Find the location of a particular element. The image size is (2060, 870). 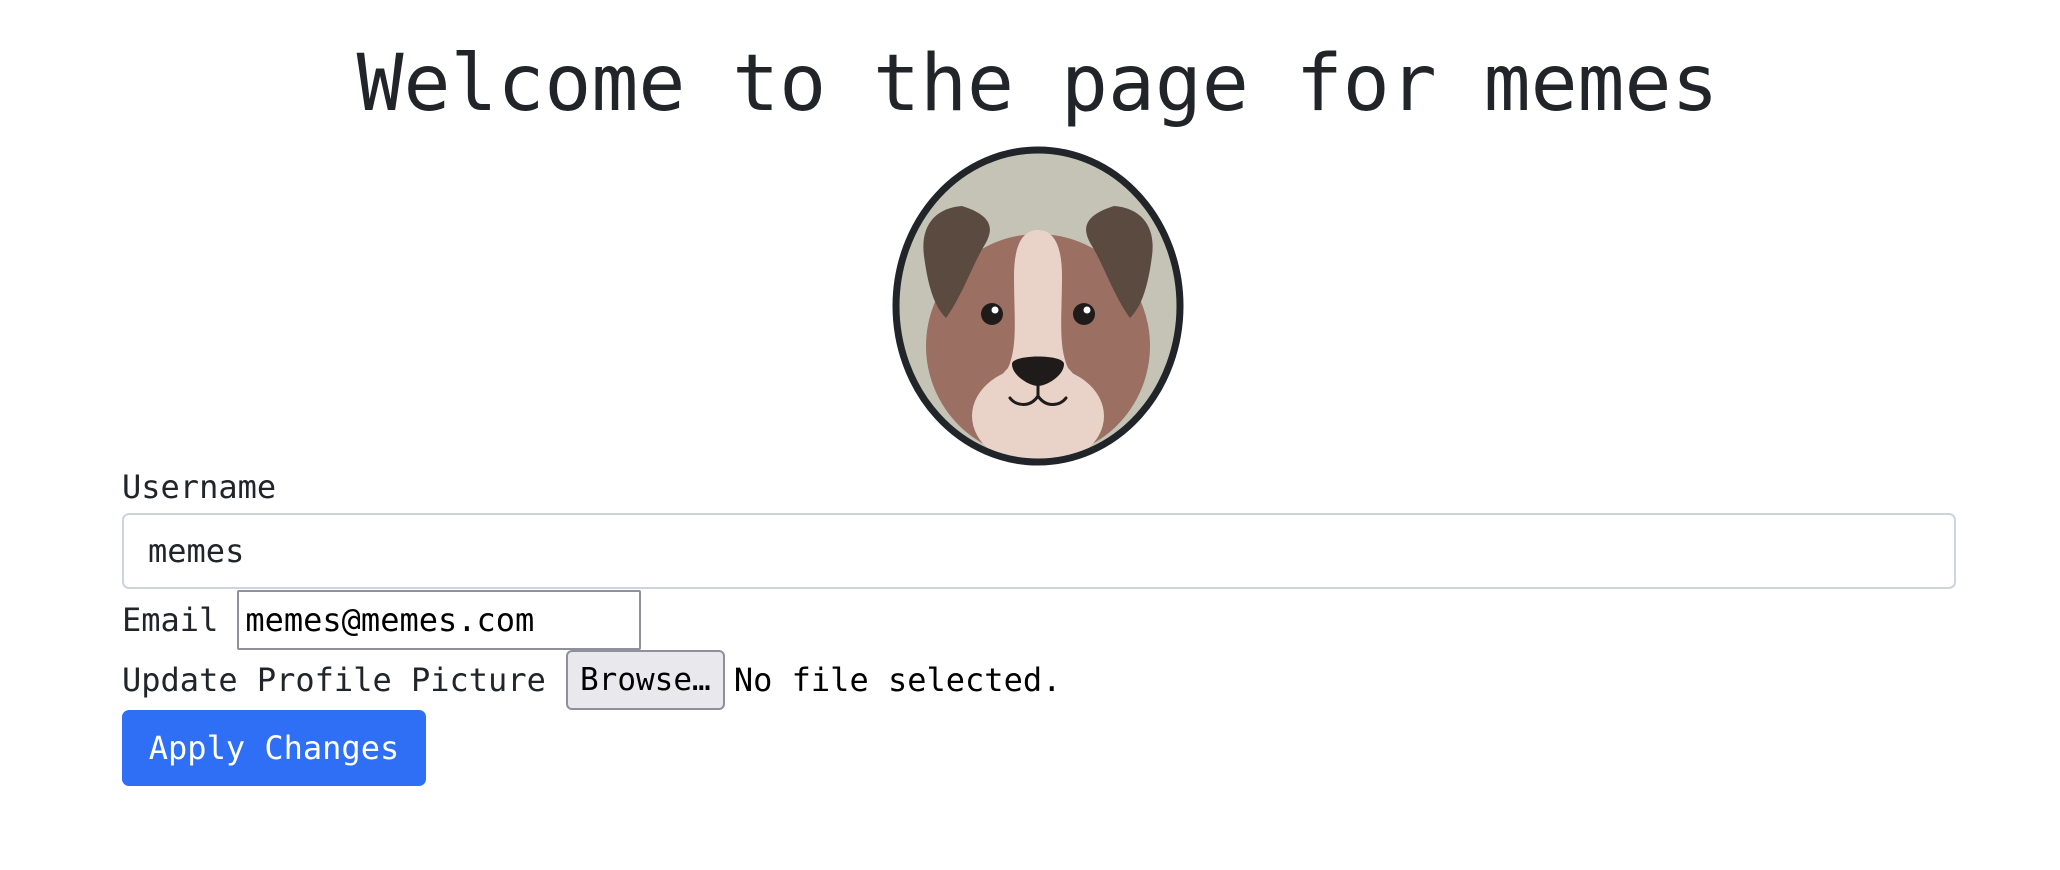

username-label: Username is located at coordinates (199, 487).